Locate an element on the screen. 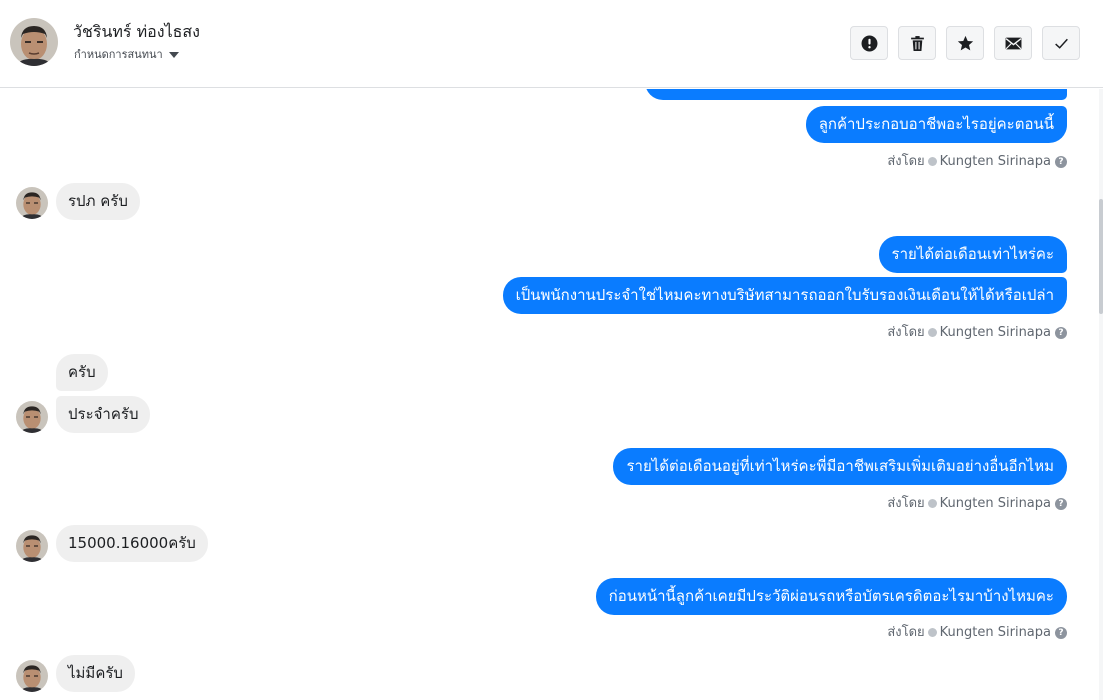 Image resolution: width=1103 pixels, height=700 pixels. message-bubble-outgoing: ลูกค้าประกอบอาชีพอะไรอยู่คะตอนนี้ is located at coordinates (936, 124).